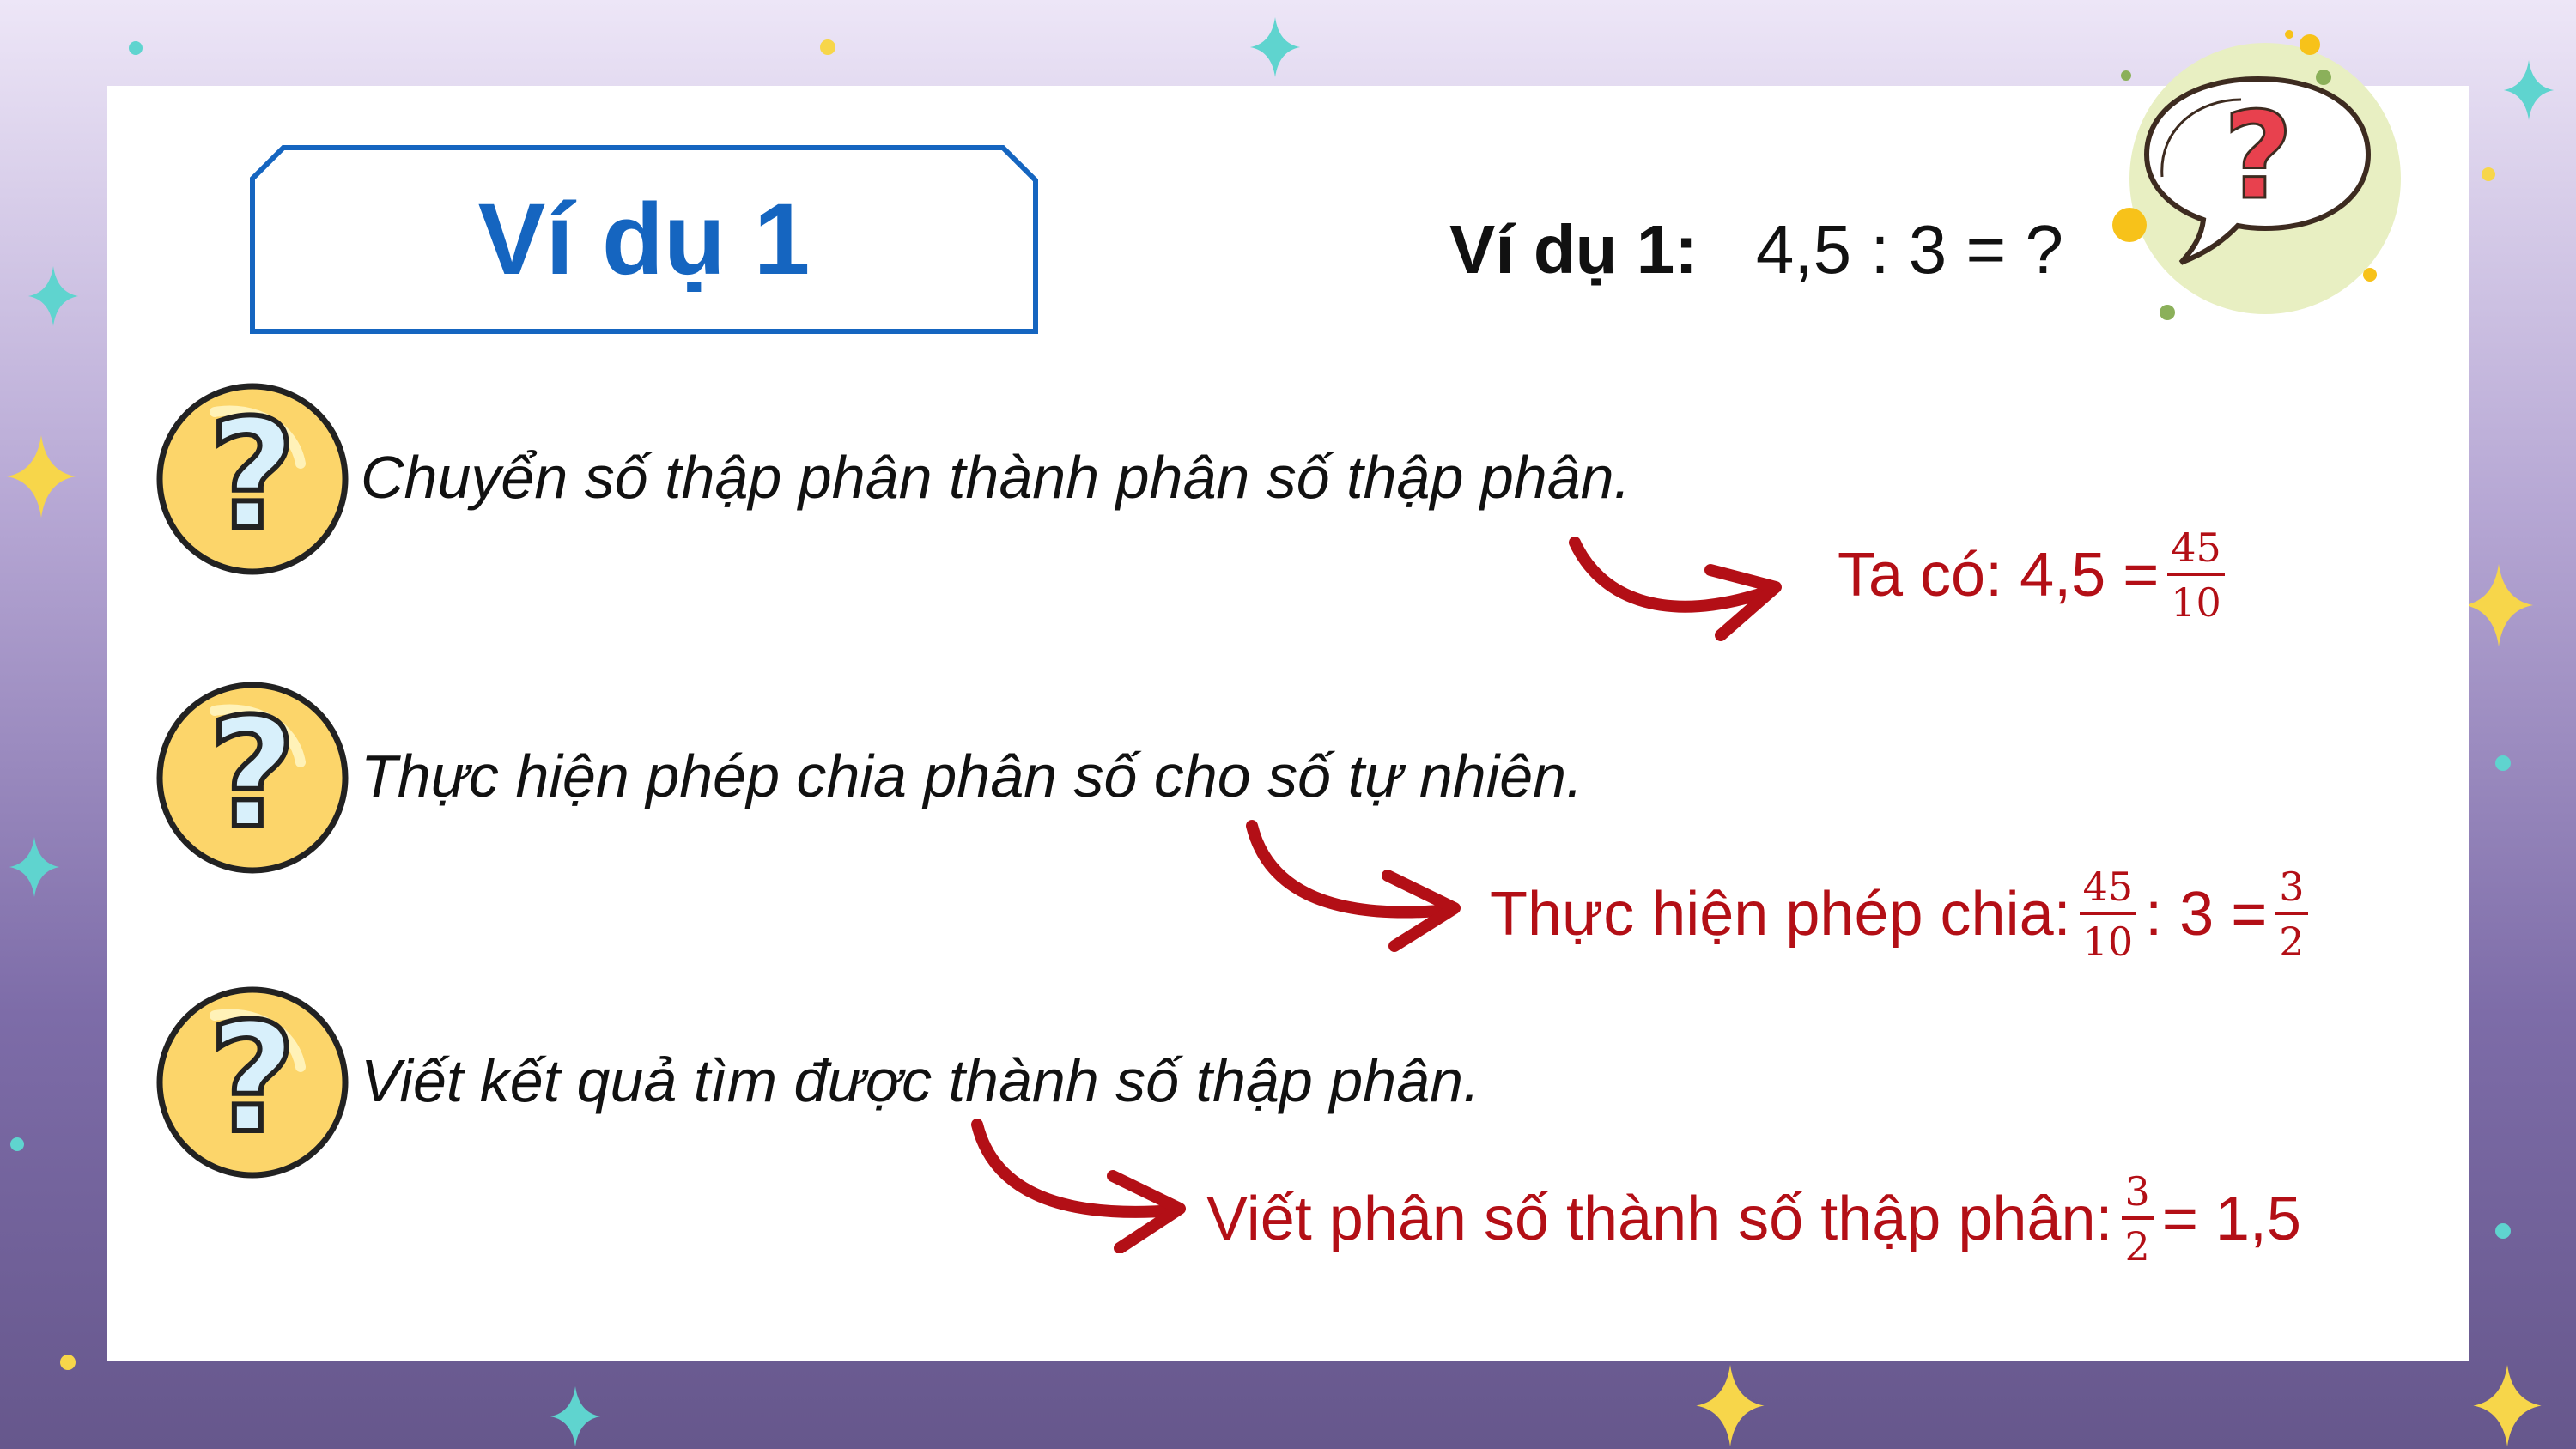 This screenshot has width=2576, height=1449. What do you see at coordinates (1660, 1219) in the screenshot?
I see `answer-text: Viết phân số thành số thập phân:` at bounding box center [1660, 1219].